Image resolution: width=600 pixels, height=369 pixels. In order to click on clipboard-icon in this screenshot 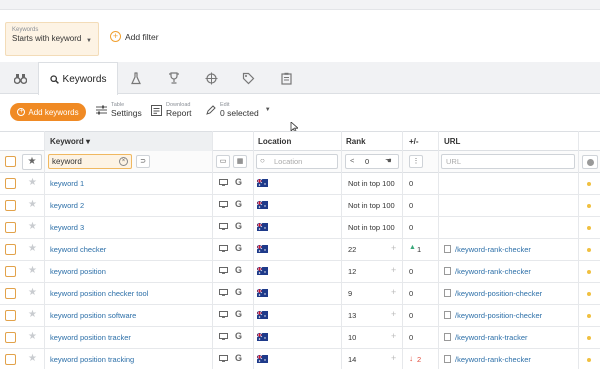, I will do `click(286, 78)`.